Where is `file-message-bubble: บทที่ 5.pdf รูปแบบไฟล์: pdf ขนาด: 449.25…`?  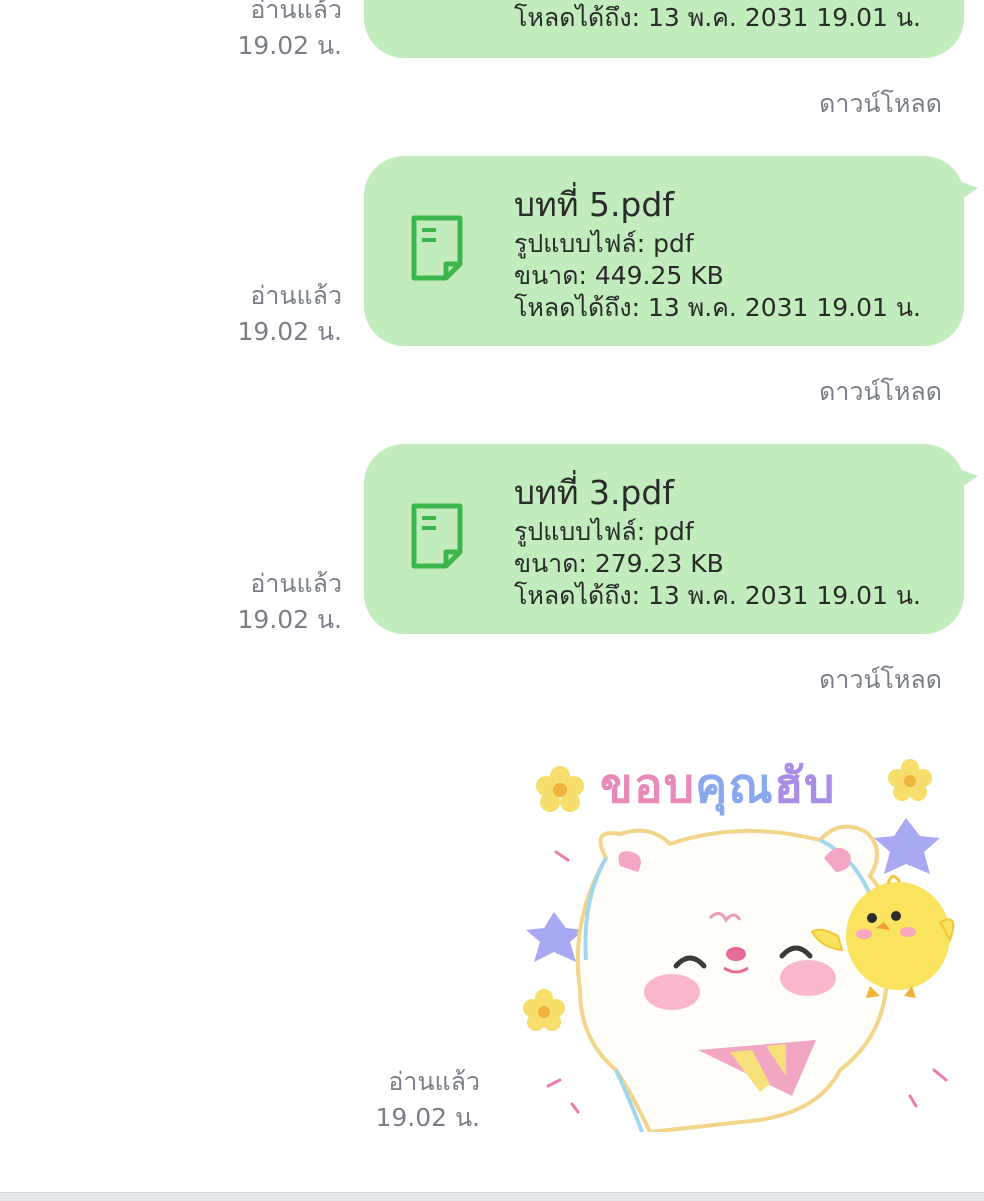 file-message-bubble: บทที่ 5.pdf รูปแบบไฟล์: pdf ขนาด: 449.25… is located at coordinates (671, 251).